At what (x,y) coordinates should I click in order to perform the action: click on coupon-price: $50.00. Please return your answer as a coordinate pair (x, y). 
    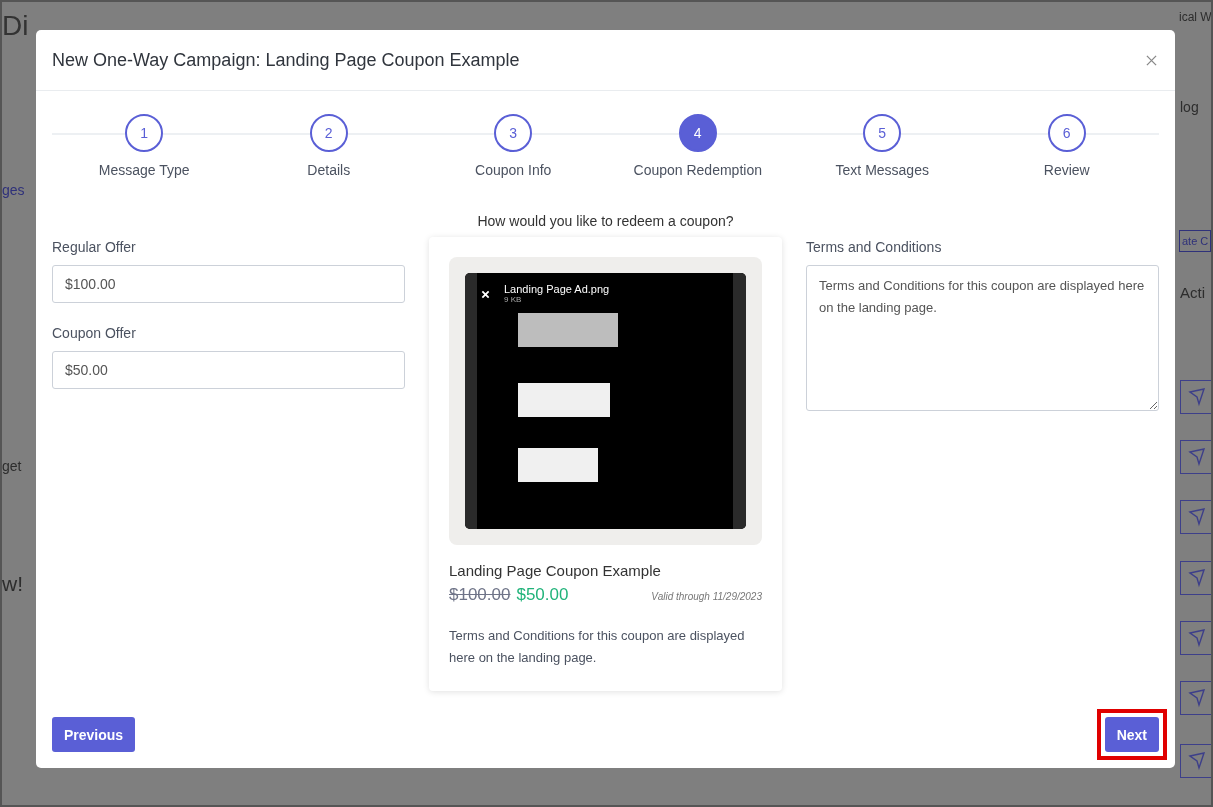
    Looking at the image, I should click on (542, 595).